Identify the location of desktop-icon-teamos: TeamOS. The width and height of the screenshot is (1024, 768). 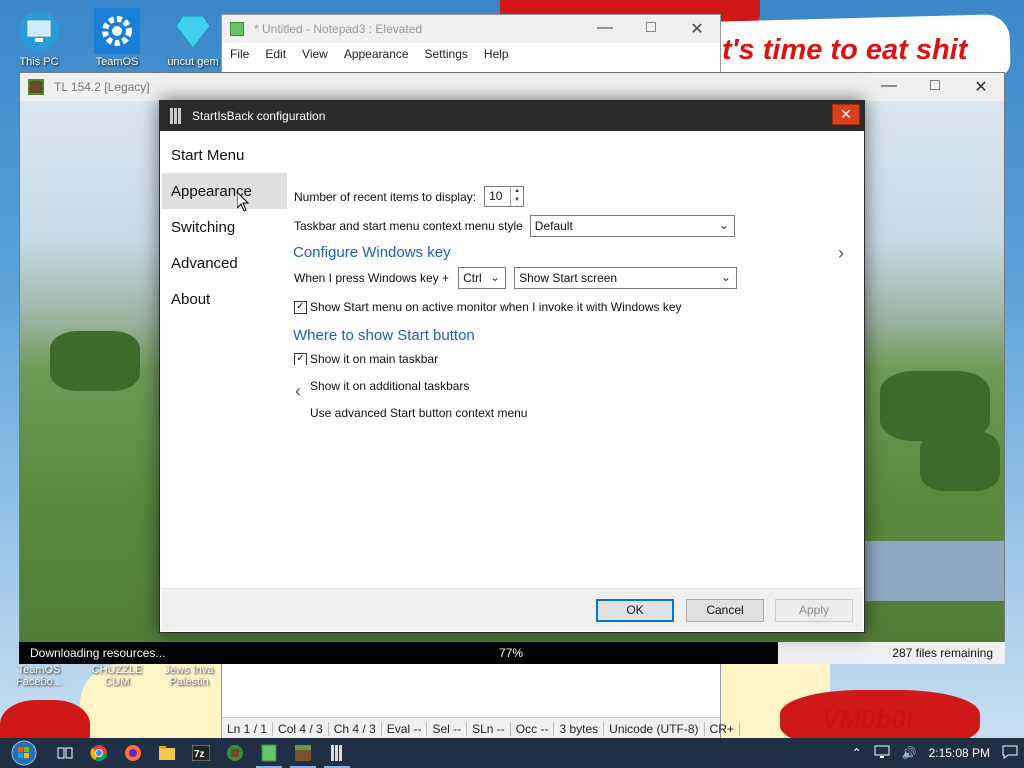
(117, 38).